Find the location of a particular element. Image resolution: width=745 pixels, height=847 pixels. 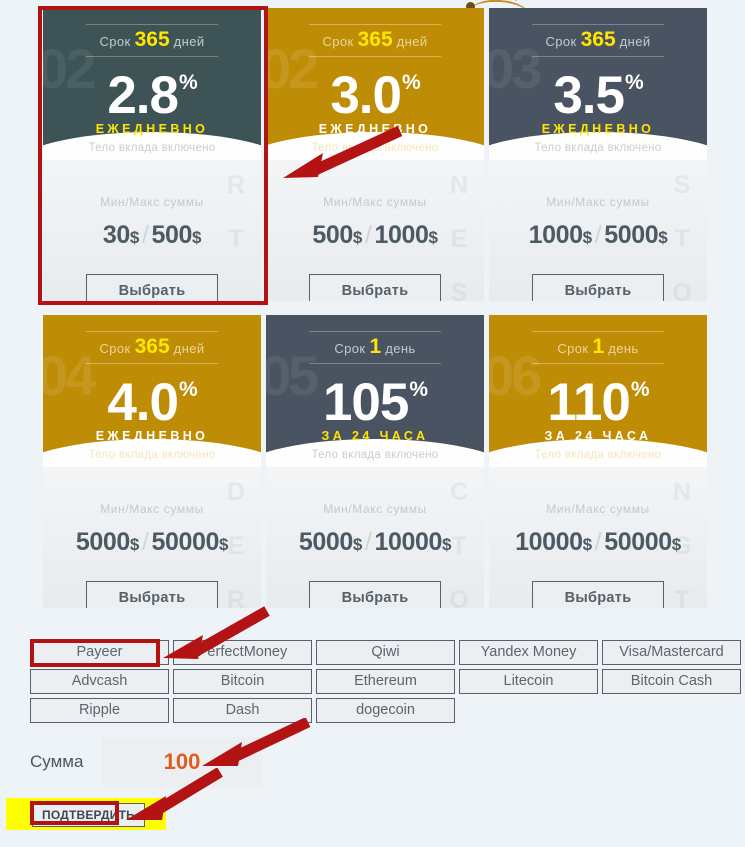

payment-method-option: Bitcoin is located at coordinates (242, 681).